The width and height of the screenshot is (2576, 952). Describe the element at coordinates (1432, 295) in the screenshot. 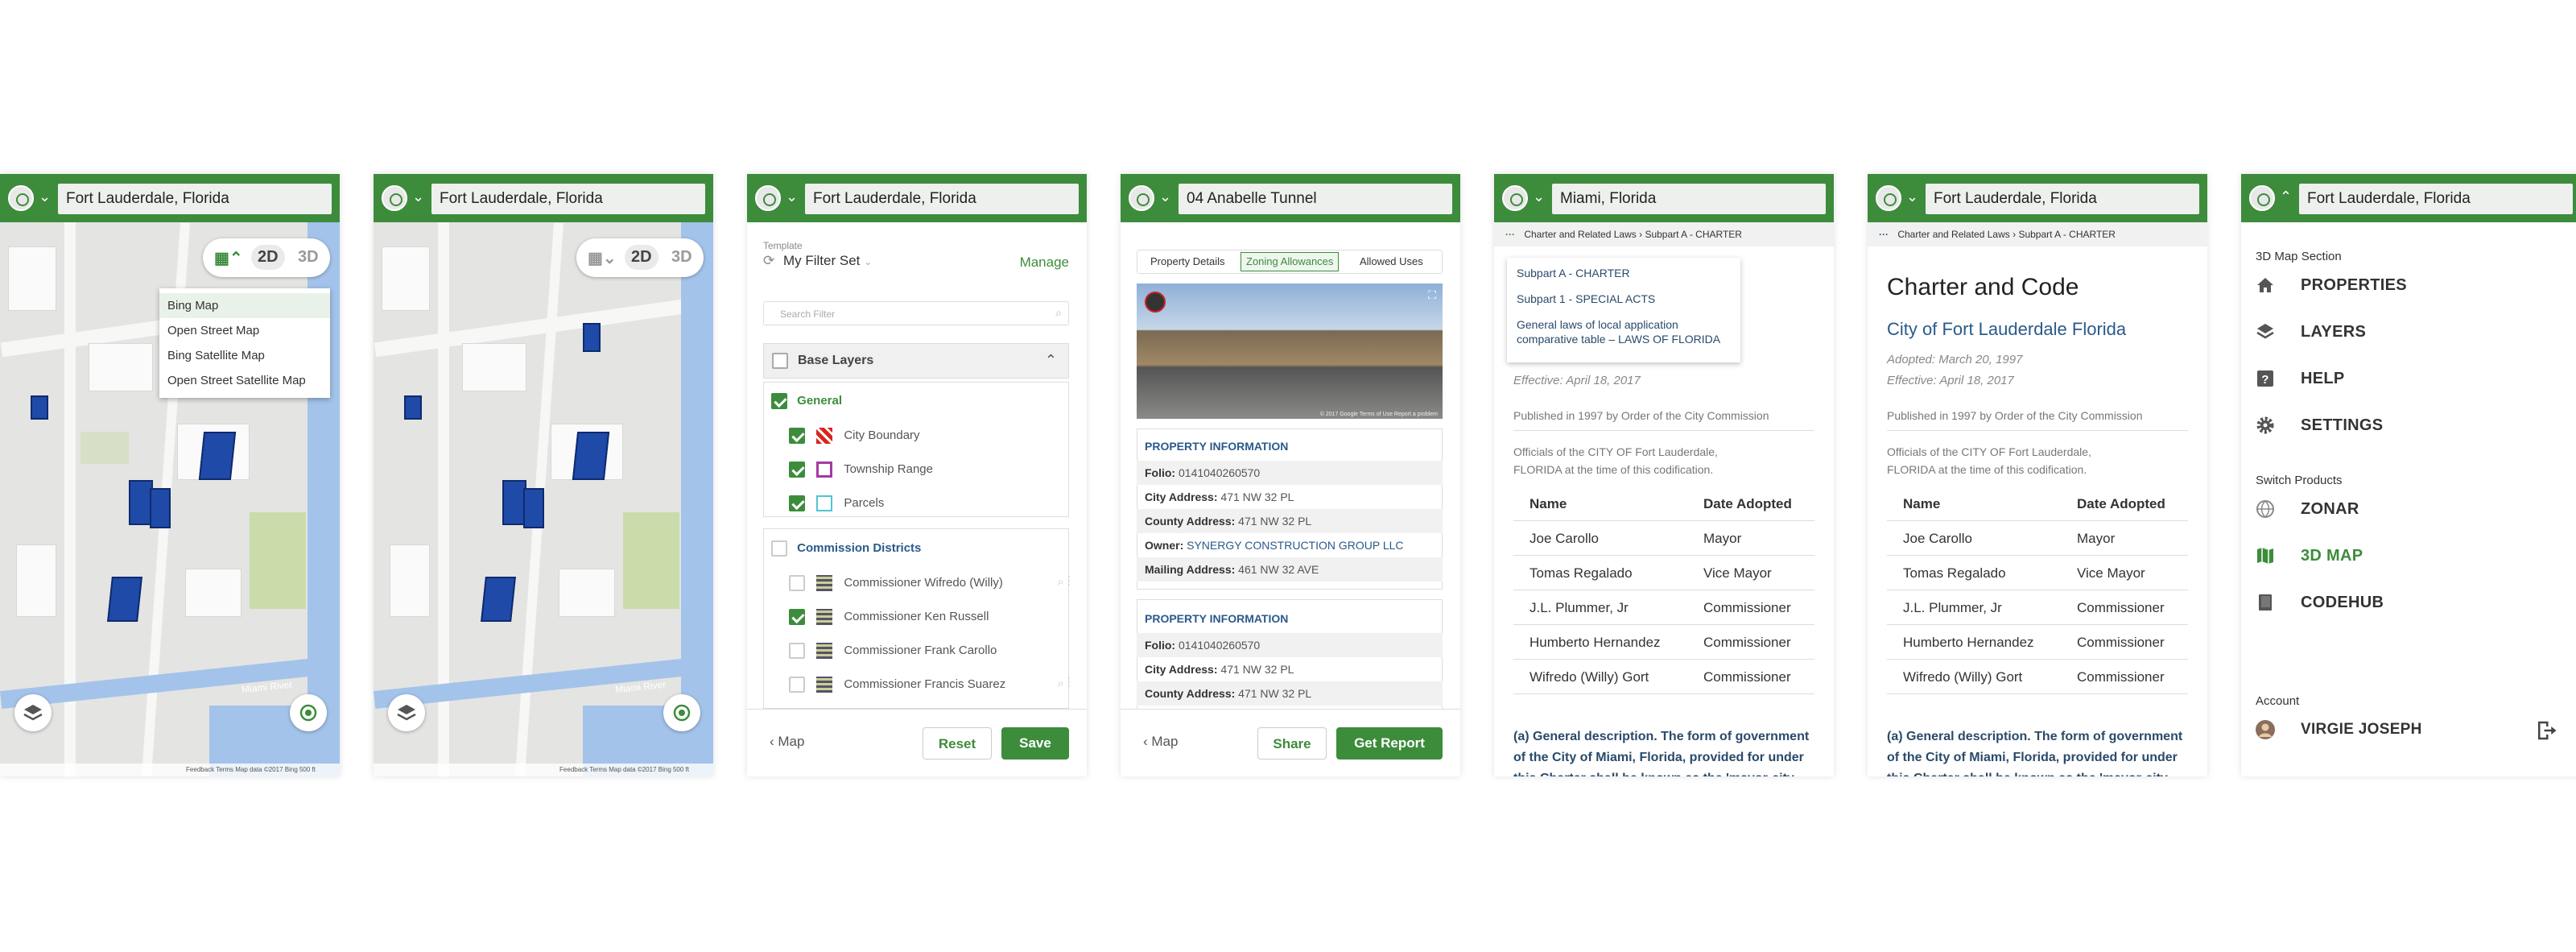

I see `fullscreen-icon: ⛶` at that location.